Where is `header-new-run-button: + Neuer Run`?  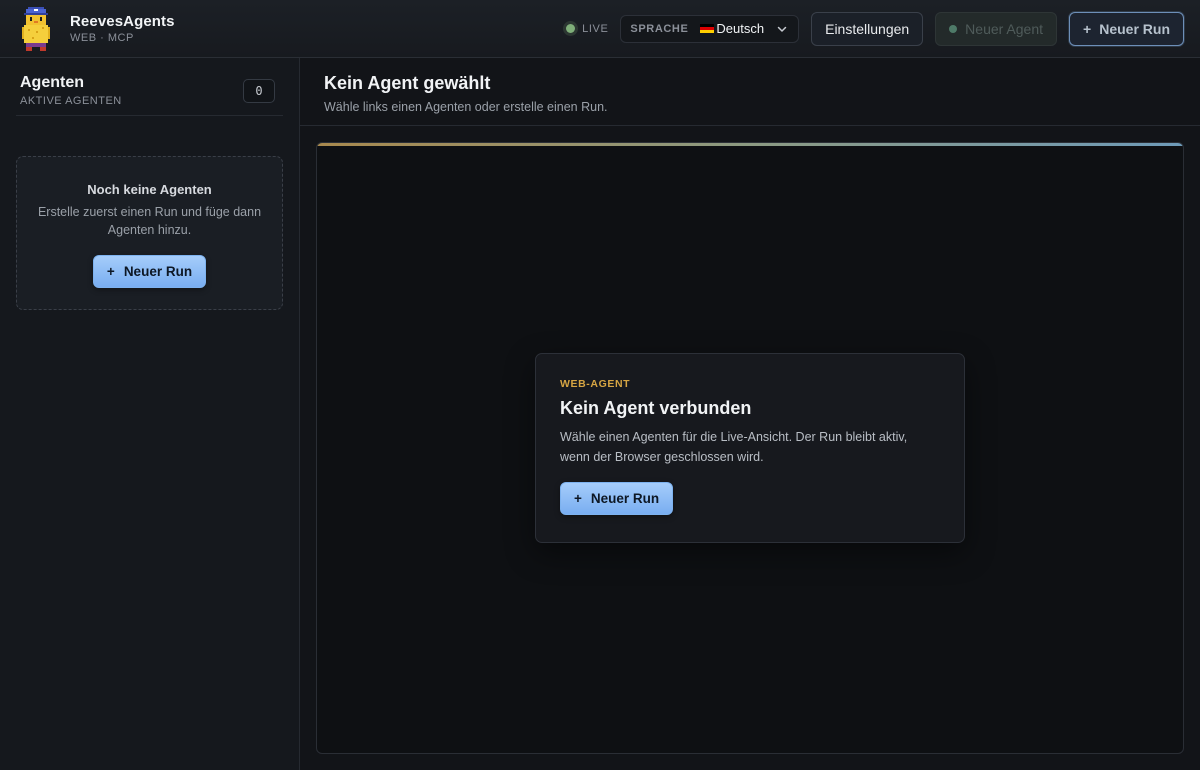
header-new-run-button: + Neuer Run is located at coordinates (1126, 28).